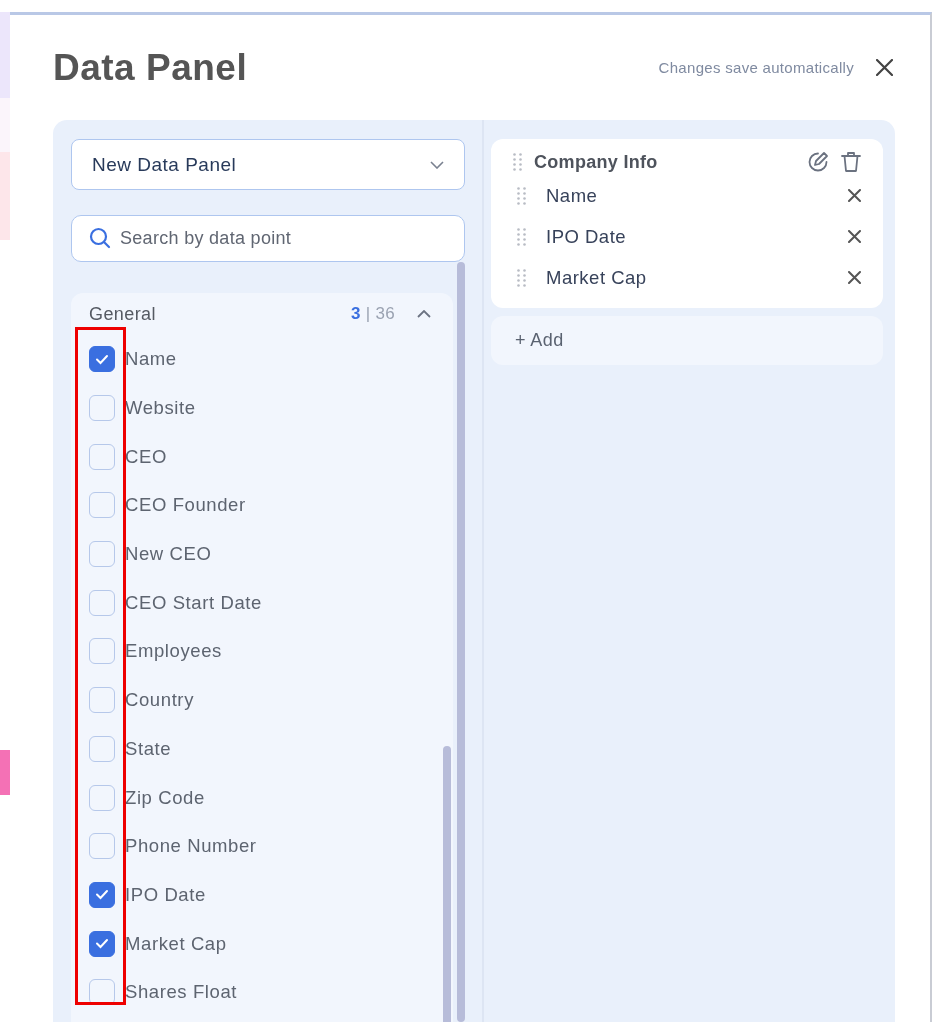 The image size is (944, 1024). What do you see at coordinates (271, 992) in the screenshot?
I see `data-point-option: Shares Float` at bounding box center [271, 992].